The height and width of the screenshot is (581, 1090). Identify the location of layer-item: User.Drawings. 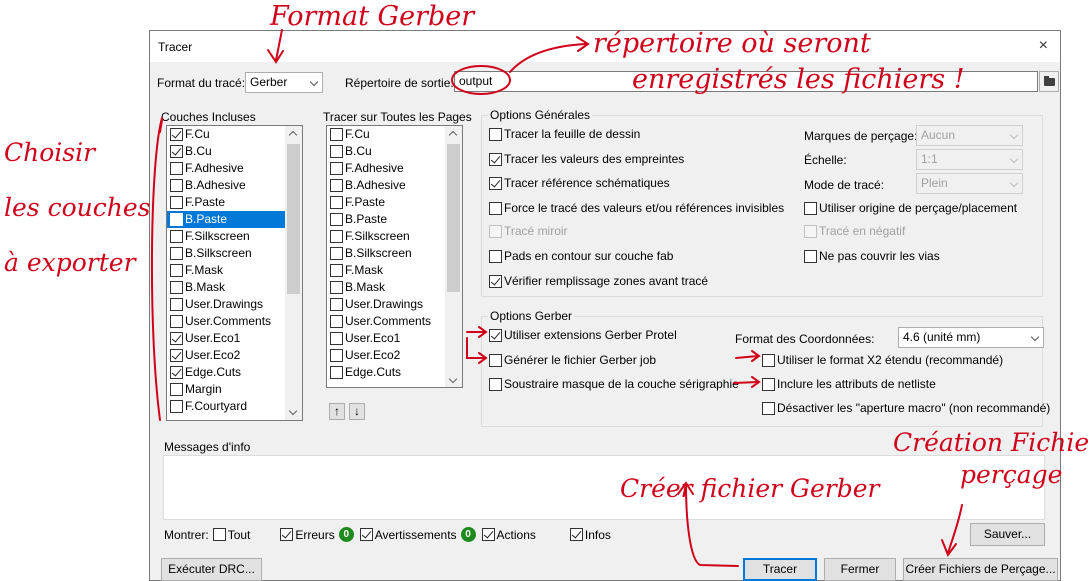
(394, 304).